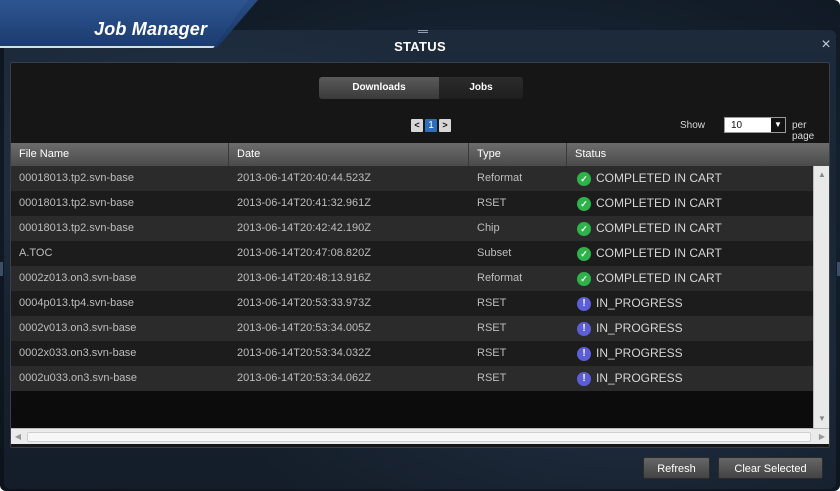 This screenshot has height=491, width=840. I want to click on chevron-down-icon: ▼, so click(778, 125).